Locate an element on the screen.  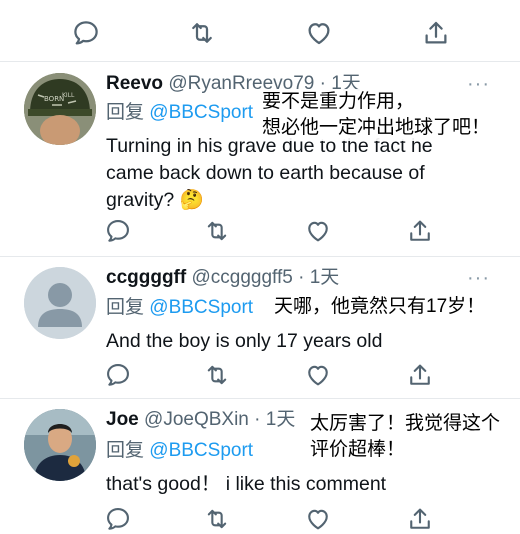
avatar-image is located at coordinates (60, 445).